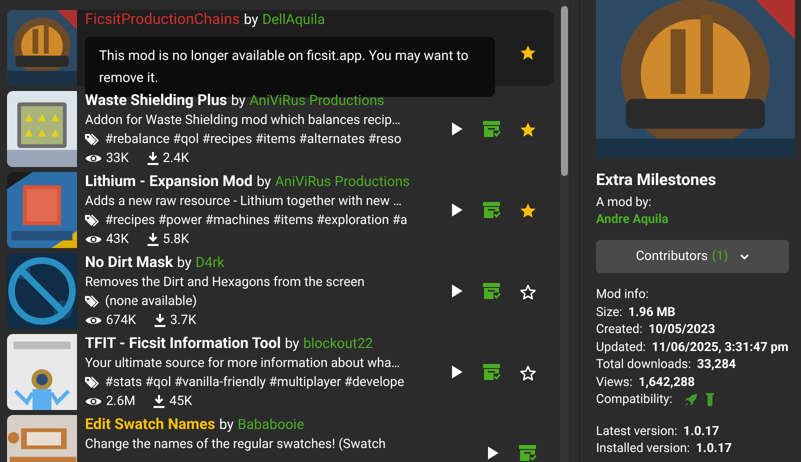  I want to click on info-value: 33,284, so click(716, 365).